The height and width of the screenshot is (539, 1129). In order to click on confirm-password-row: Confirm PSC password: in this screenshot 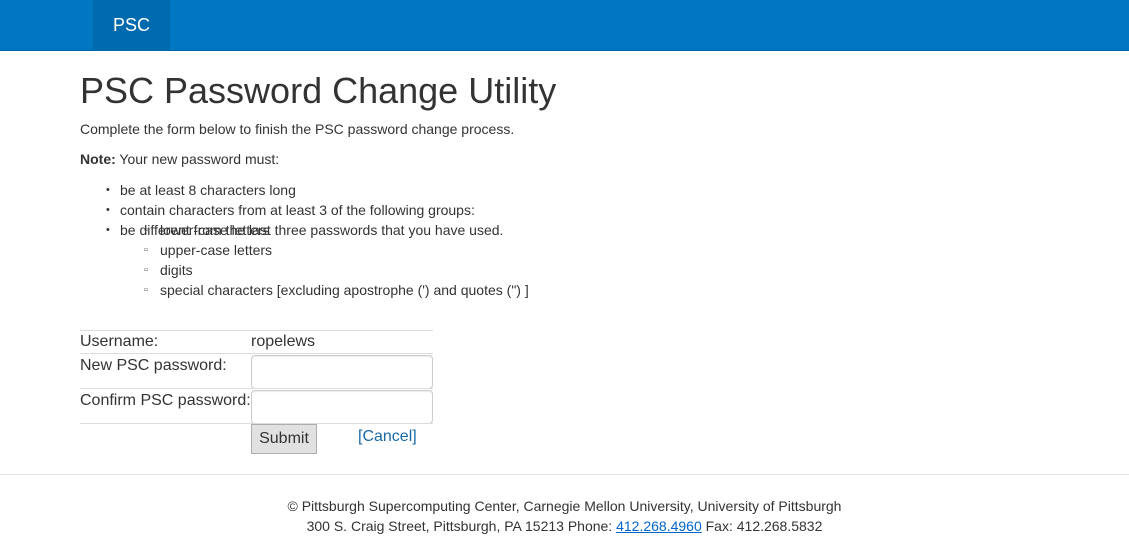, I will do `click(256, 406)`.